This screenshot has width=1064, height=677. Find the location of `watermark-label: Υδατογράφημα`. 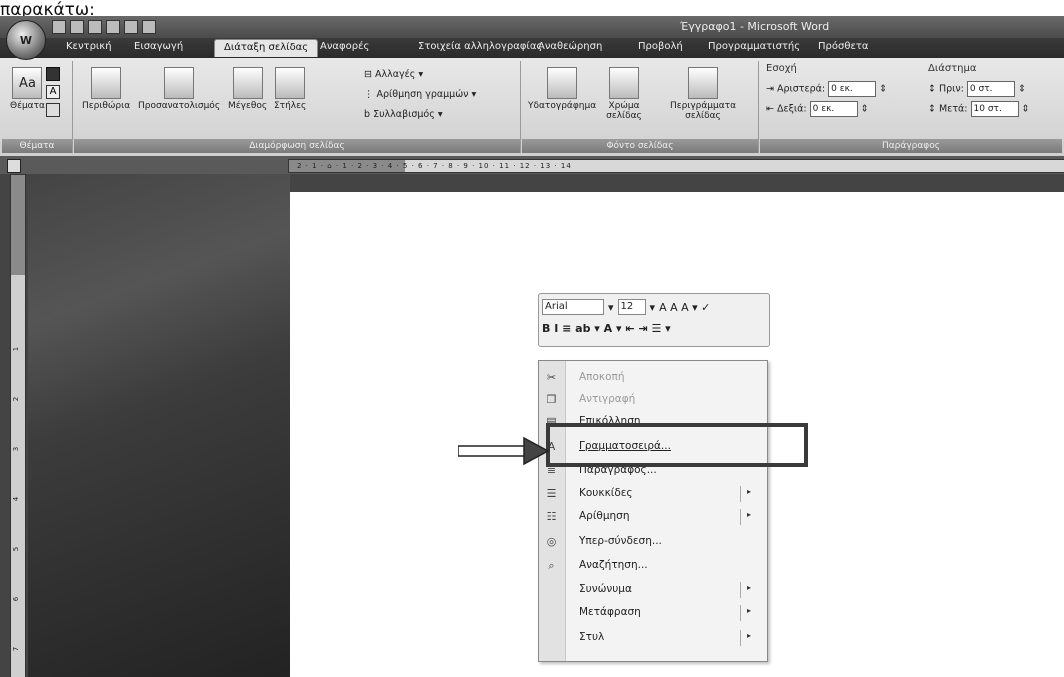

watermark-label: Υδατογράφημα is located at coordinates (562, 106).